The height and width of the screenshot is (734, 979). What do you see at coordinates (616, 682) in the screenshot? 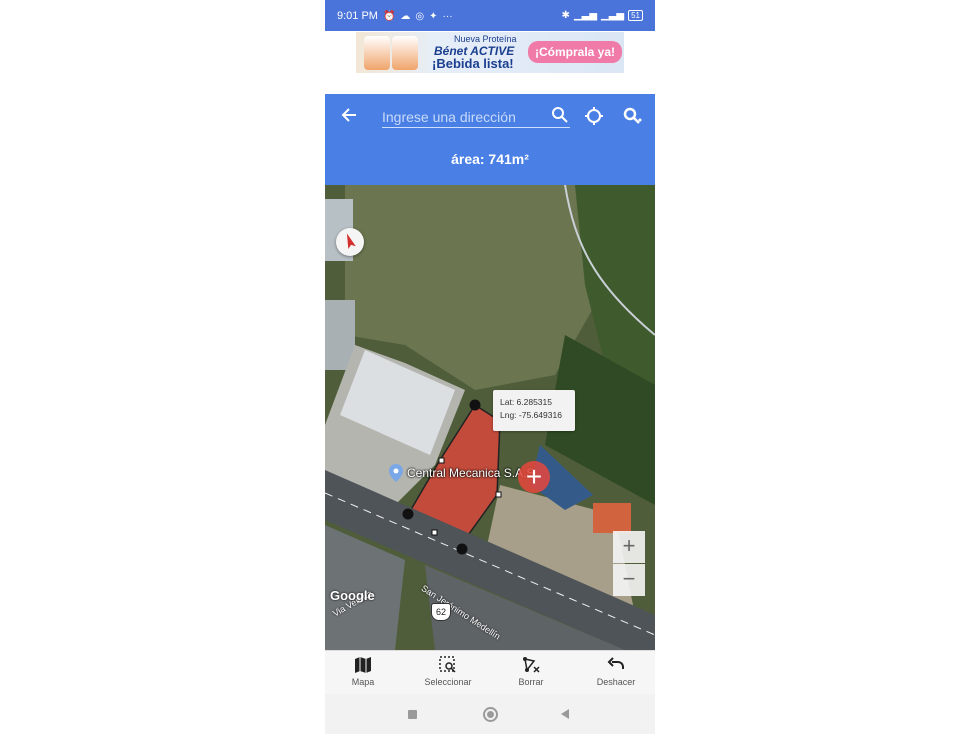
I see `nav-label: Deshacer` at bounding box center [616, 682].